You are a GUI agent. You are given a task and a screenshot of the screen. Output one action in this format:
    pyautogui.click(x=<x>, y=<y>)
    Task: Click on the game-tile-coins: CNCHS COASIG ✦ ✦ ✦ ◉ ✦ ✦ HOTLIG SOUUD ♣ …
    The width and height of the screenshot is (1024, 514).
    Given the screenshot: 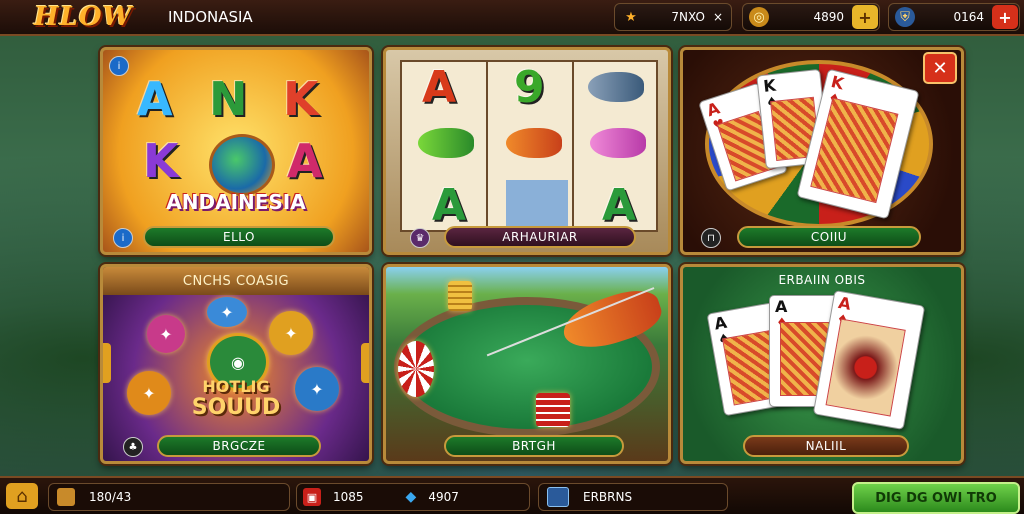 What is the action you would take?
    pyautogui.click(x=236, y=364)
    